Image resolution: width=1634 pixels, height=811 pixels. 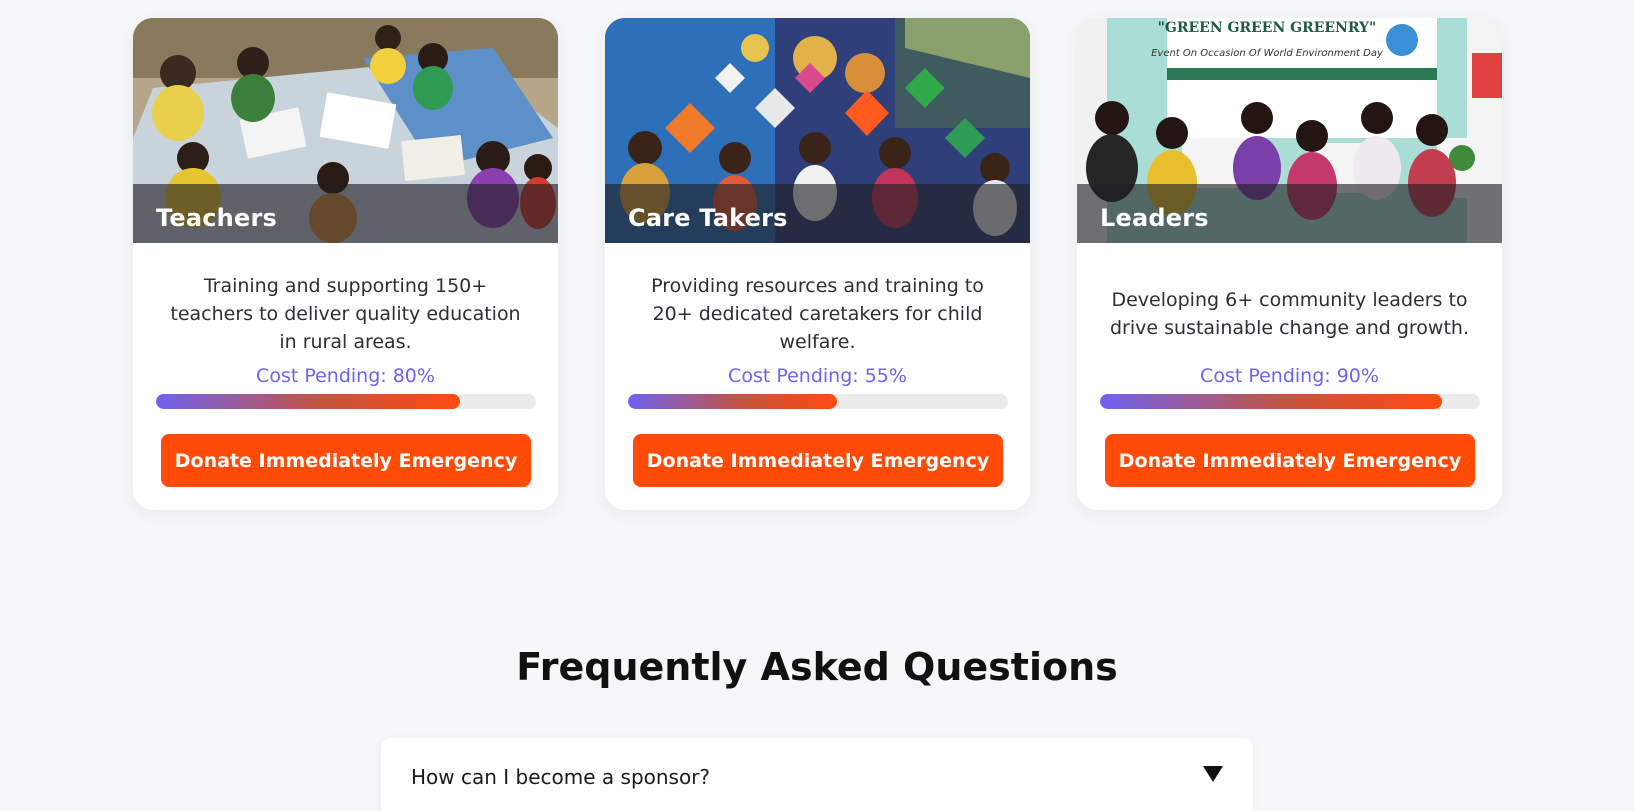 What do you see at coordinates (216, 218) in the screenshot?
I see `card-title: Teachers` at bounding box center [216, 218].